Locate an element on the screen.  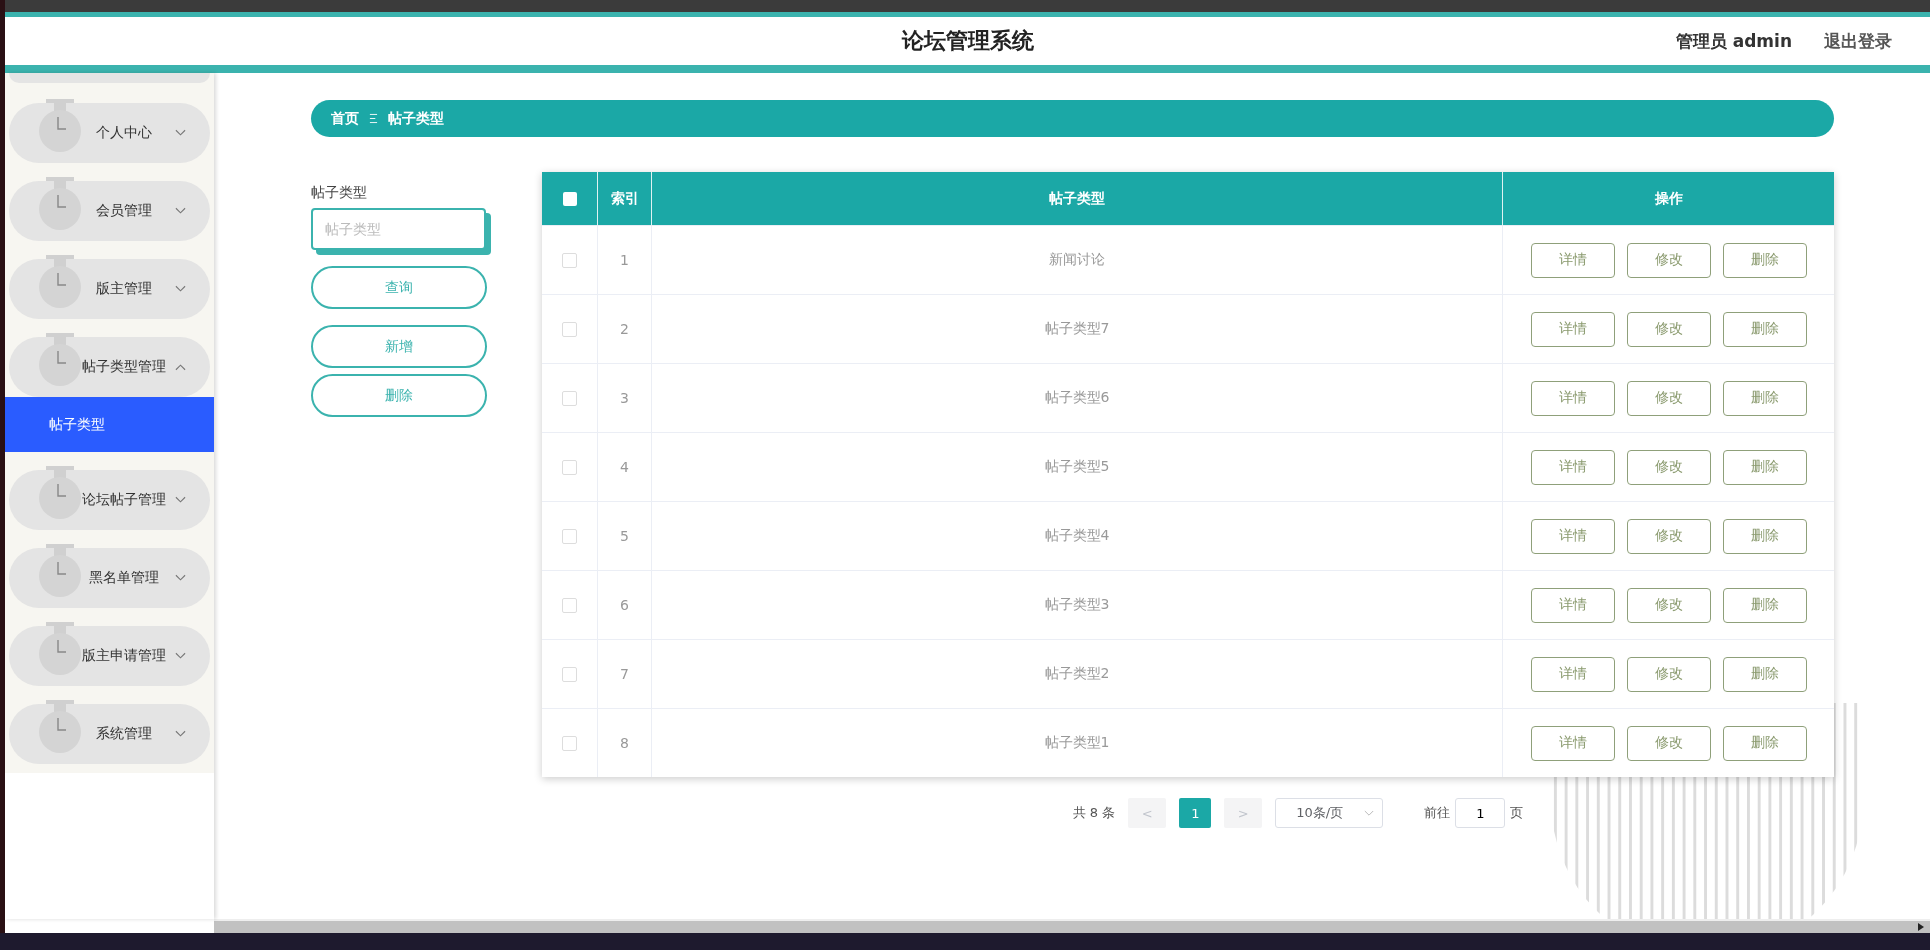
chevron-up-icon is located at coordinates (180, 367).